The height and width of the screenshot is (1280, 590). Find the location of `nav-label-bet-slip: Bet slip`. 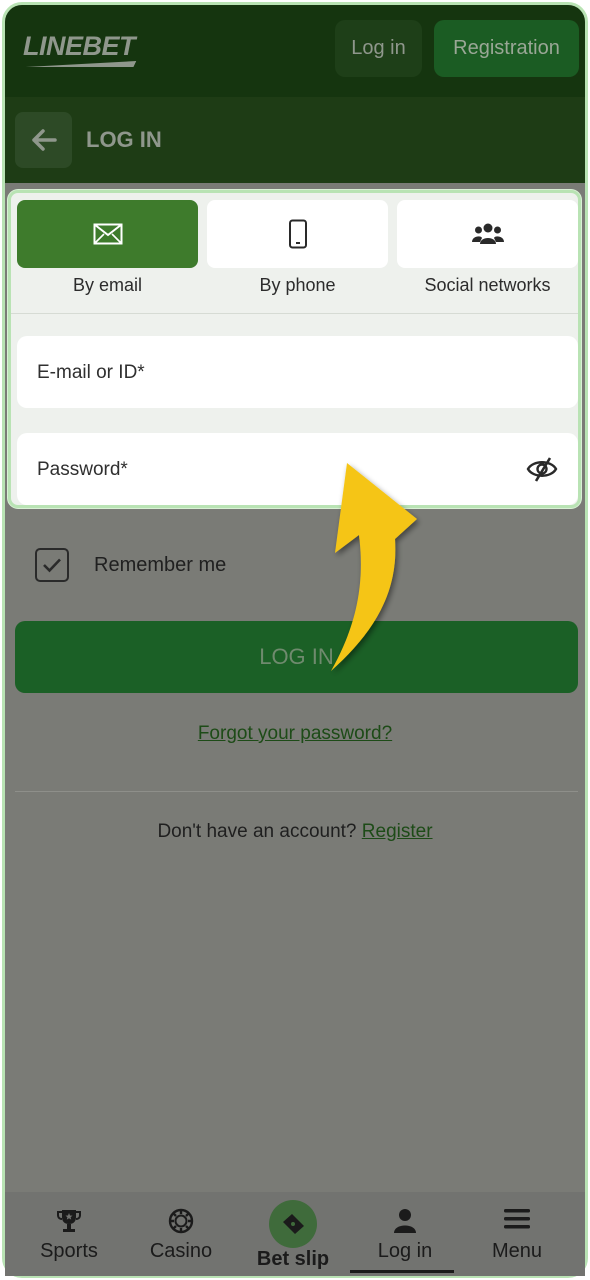

nav-label-bet-slip: Bet slip is located at coordinates (293, 1259).